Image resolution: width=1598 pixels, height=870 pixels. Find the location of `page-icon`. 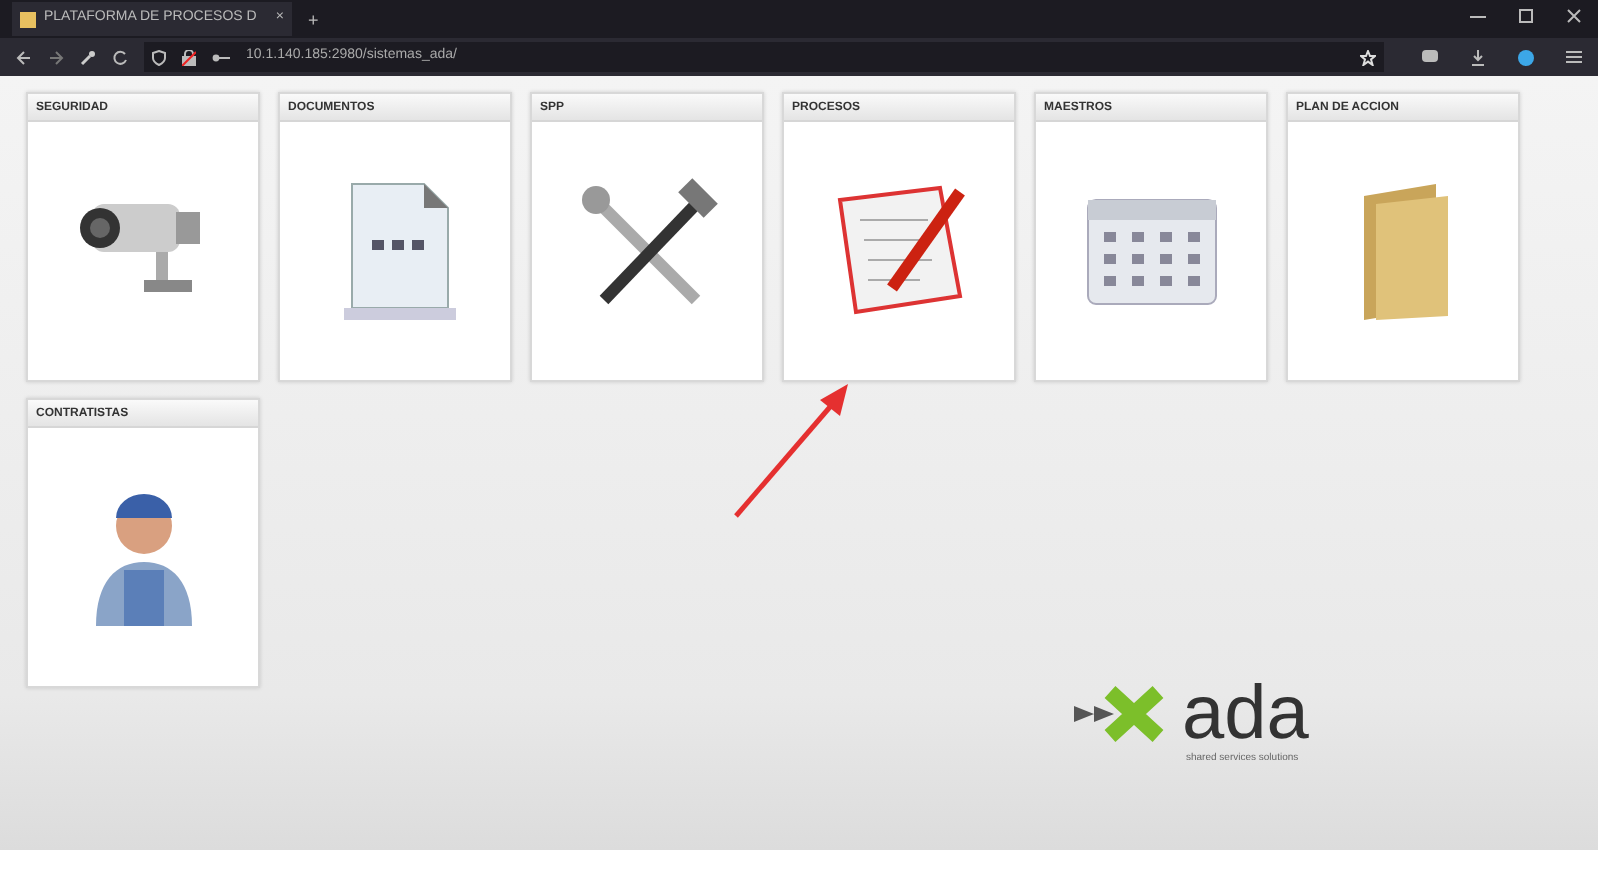

page-icon is located at coordinates (28, 19).